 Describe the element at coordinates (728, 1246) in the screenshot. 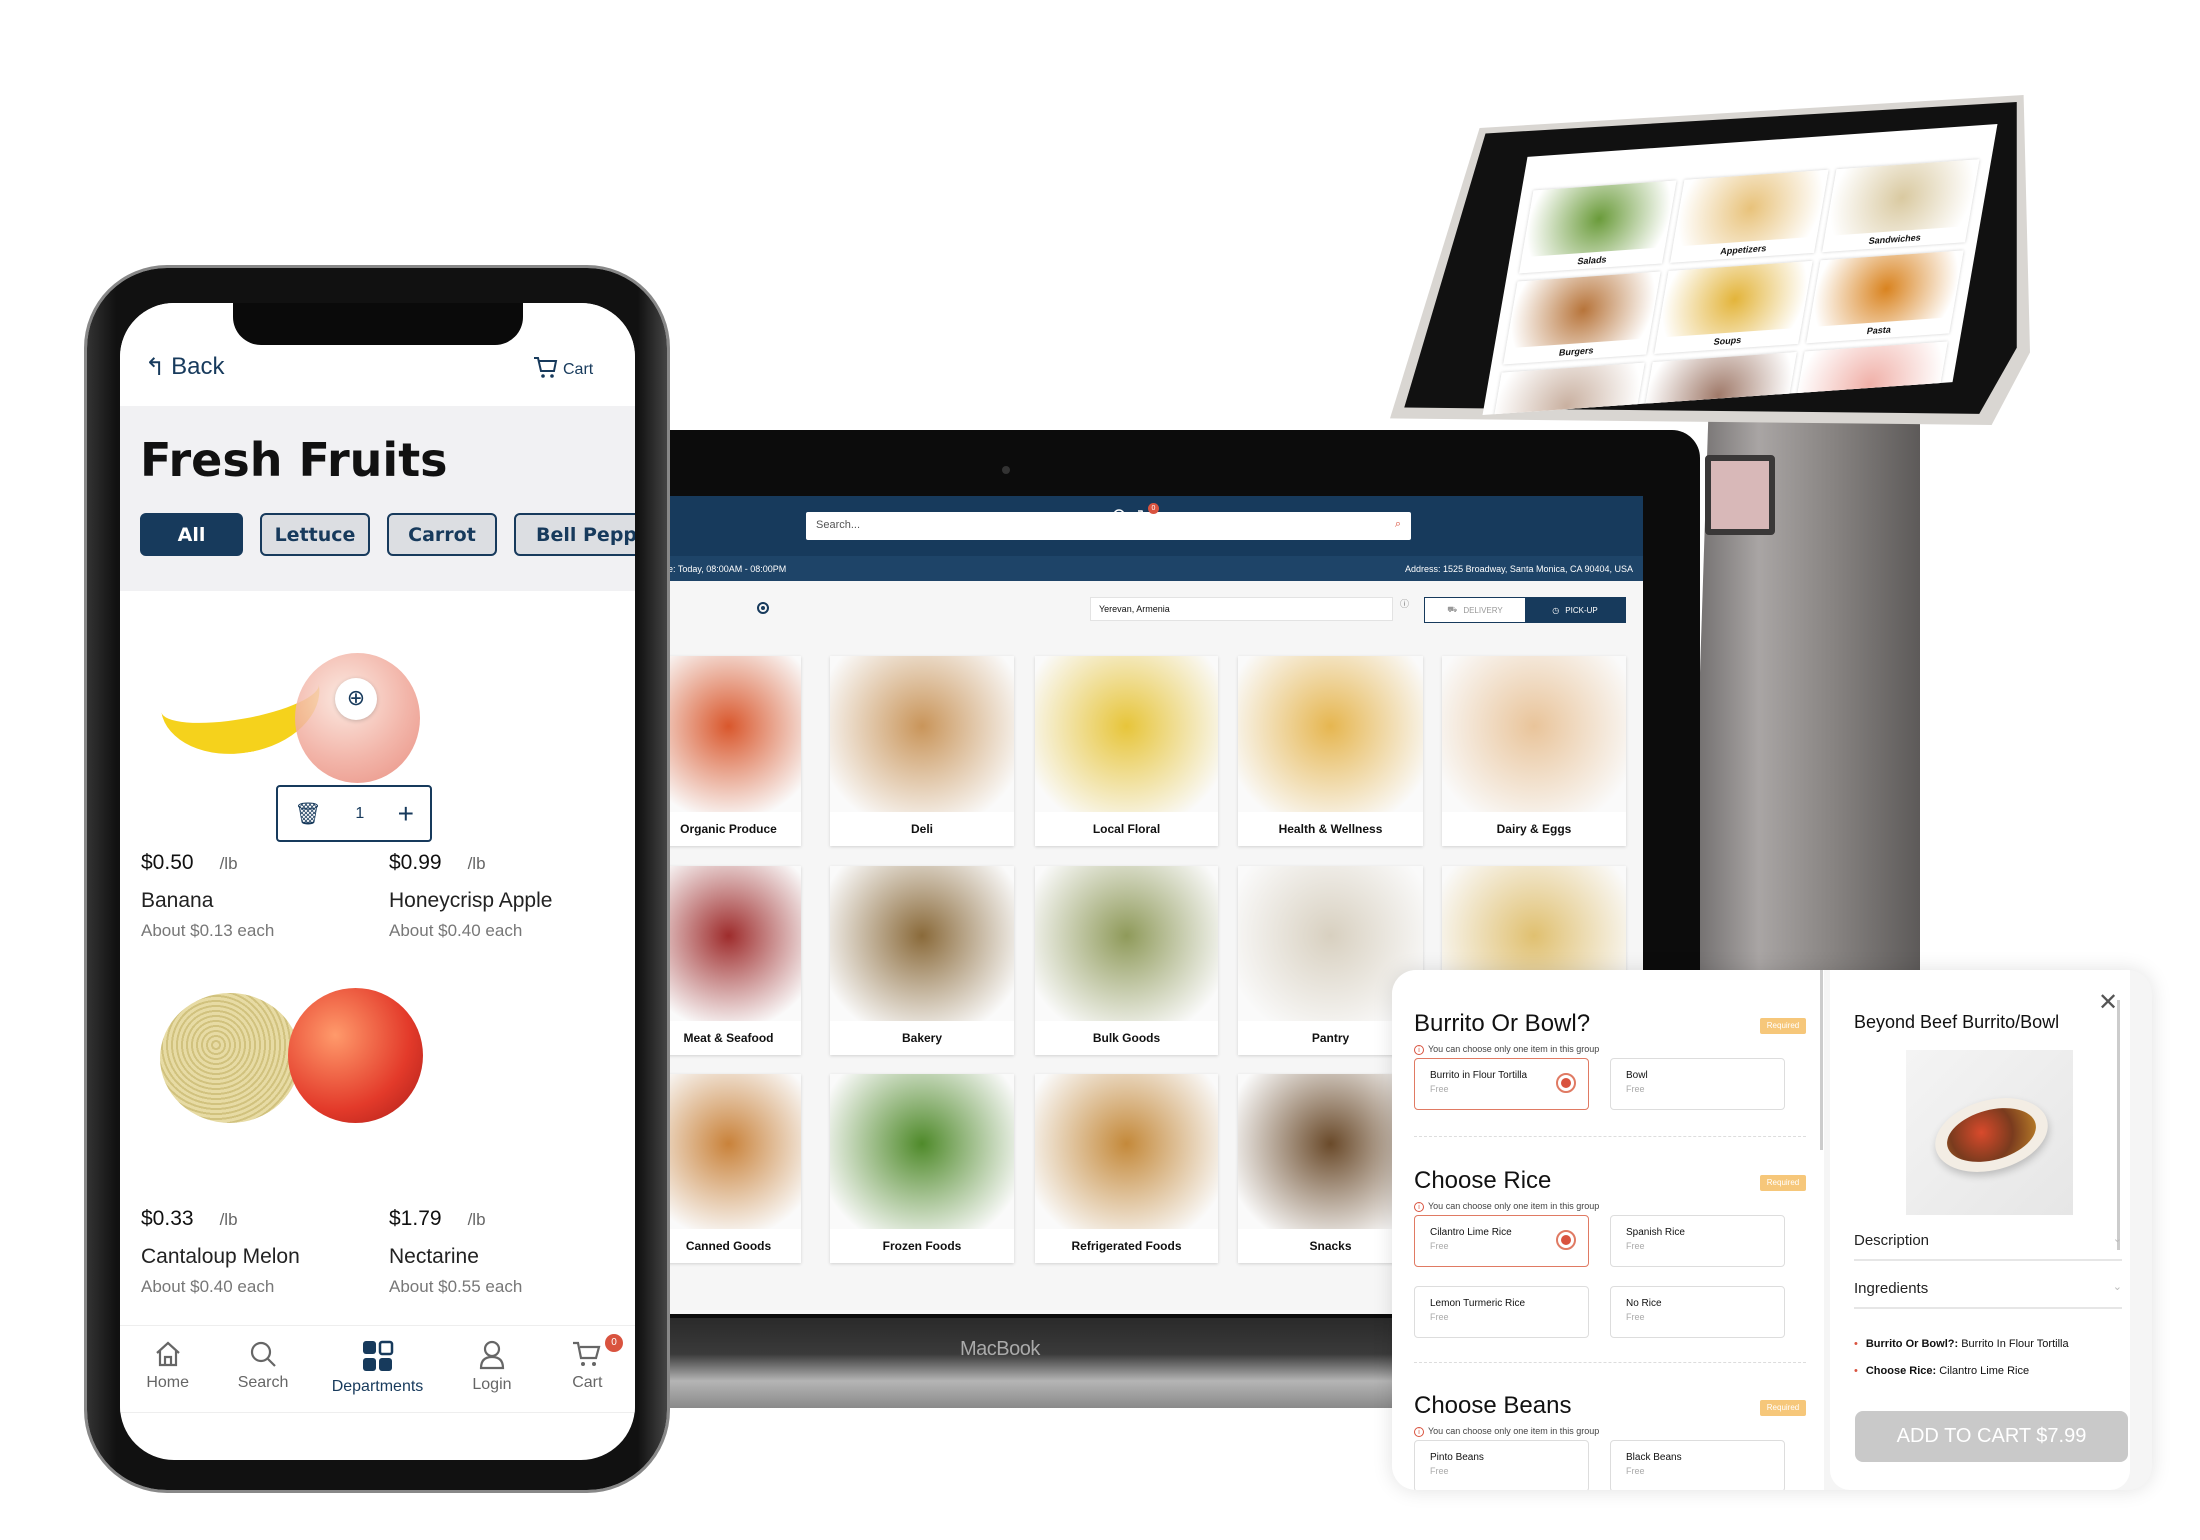

I see `category-label: Canned Goods` at that location.